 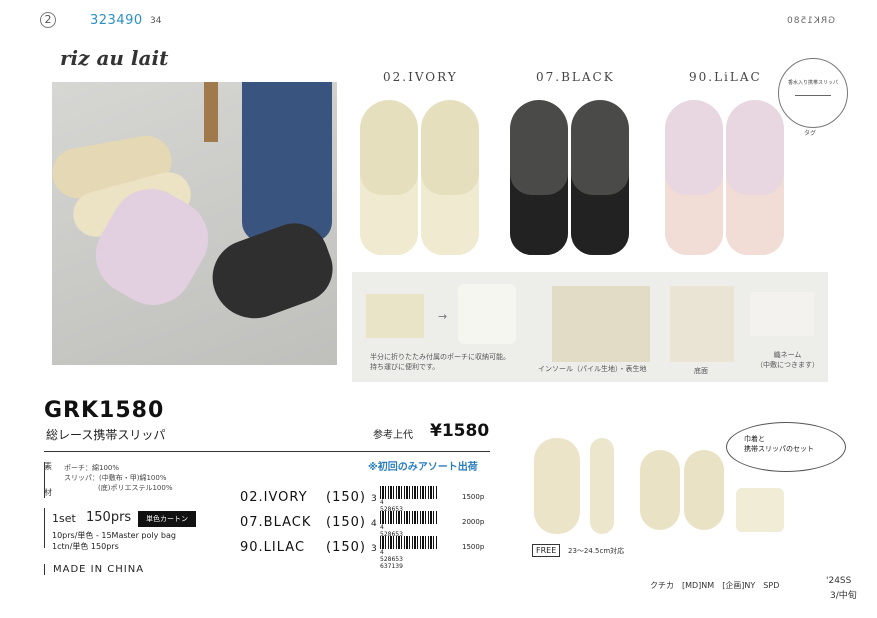 I want to click on material-line-3: (底)ポリエステル100%, so click(x=135, y=488).